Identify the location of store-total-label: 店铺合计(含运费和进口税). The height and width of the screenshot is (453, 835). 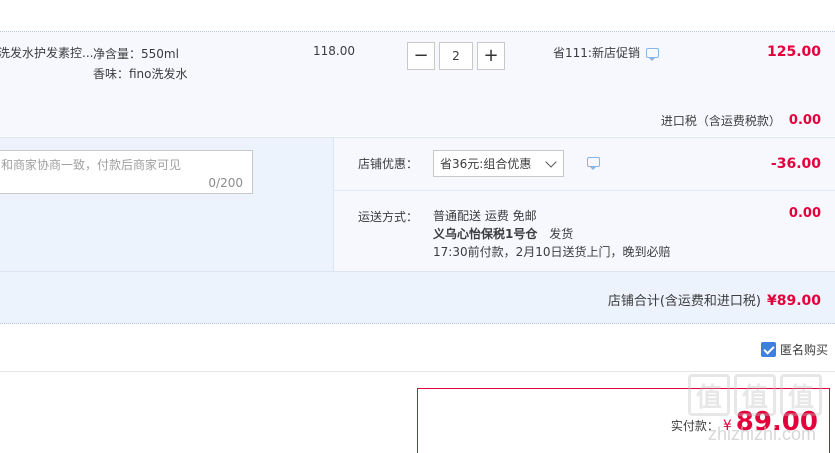
(684, 301).